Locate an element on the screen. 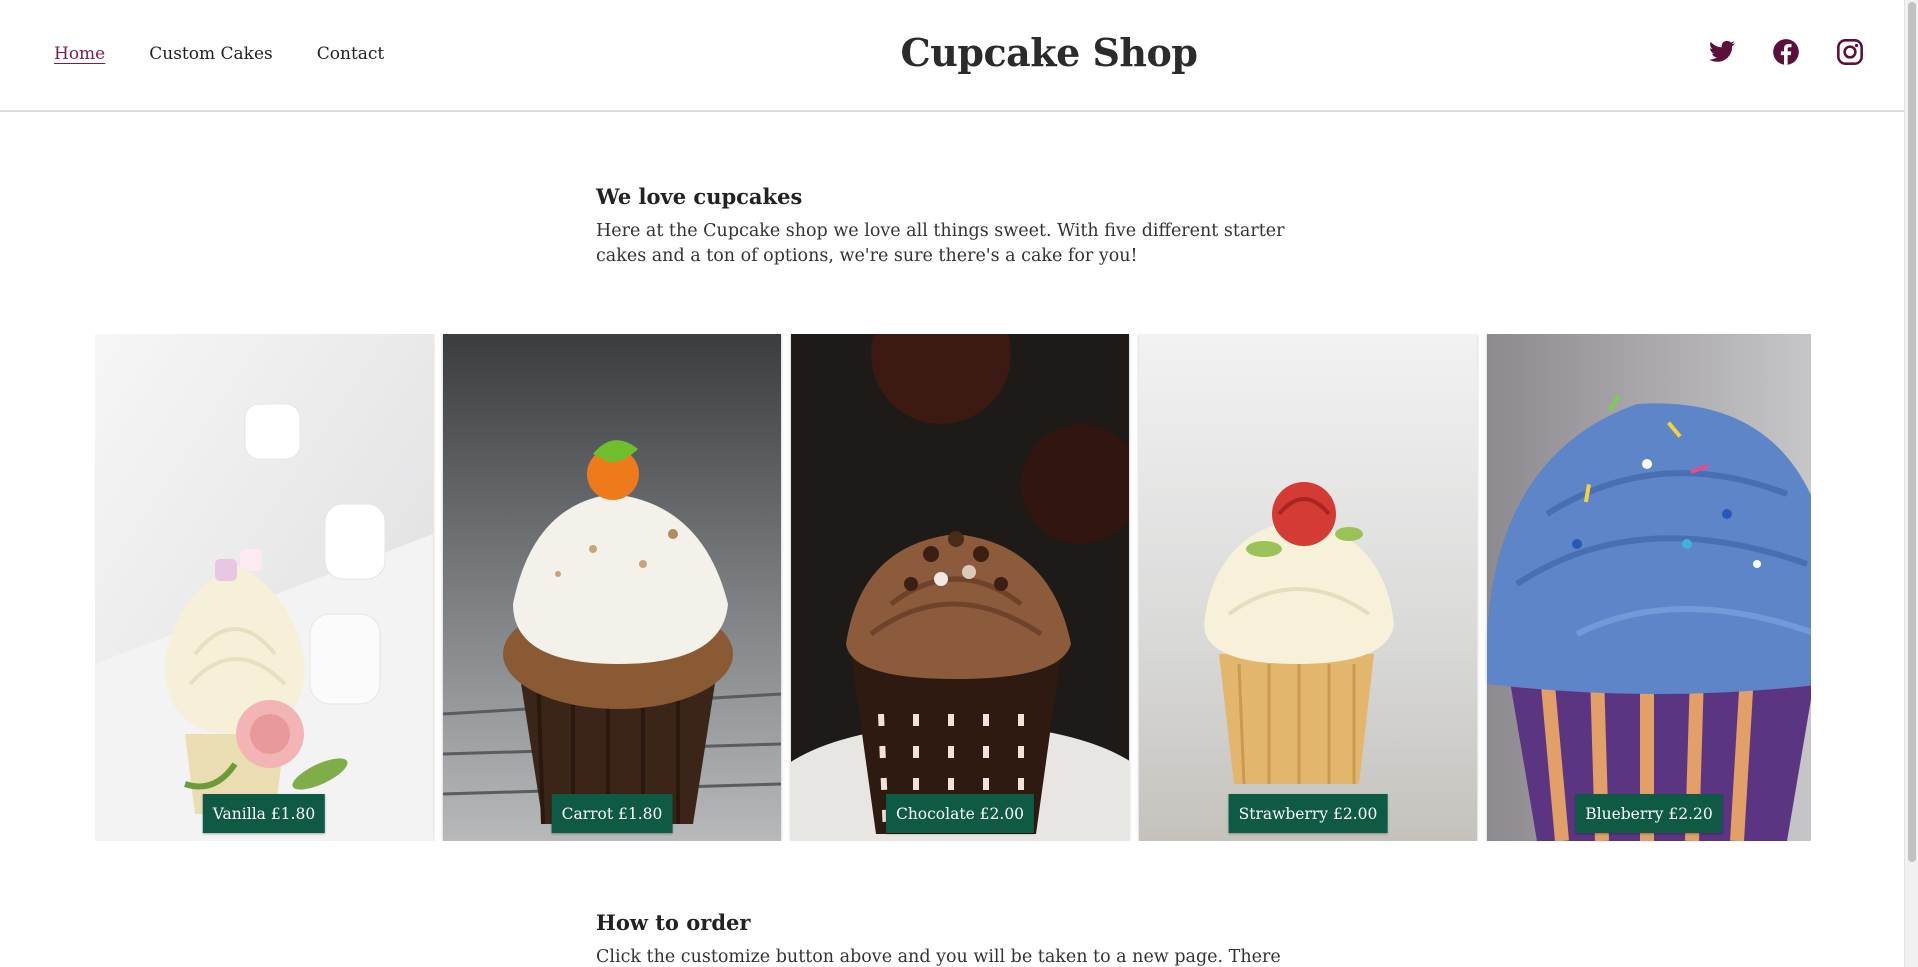 This screenshot has height=967, width=1918. main-nav: Home Custom Cakes Contact is located at coordinates (219, 54).